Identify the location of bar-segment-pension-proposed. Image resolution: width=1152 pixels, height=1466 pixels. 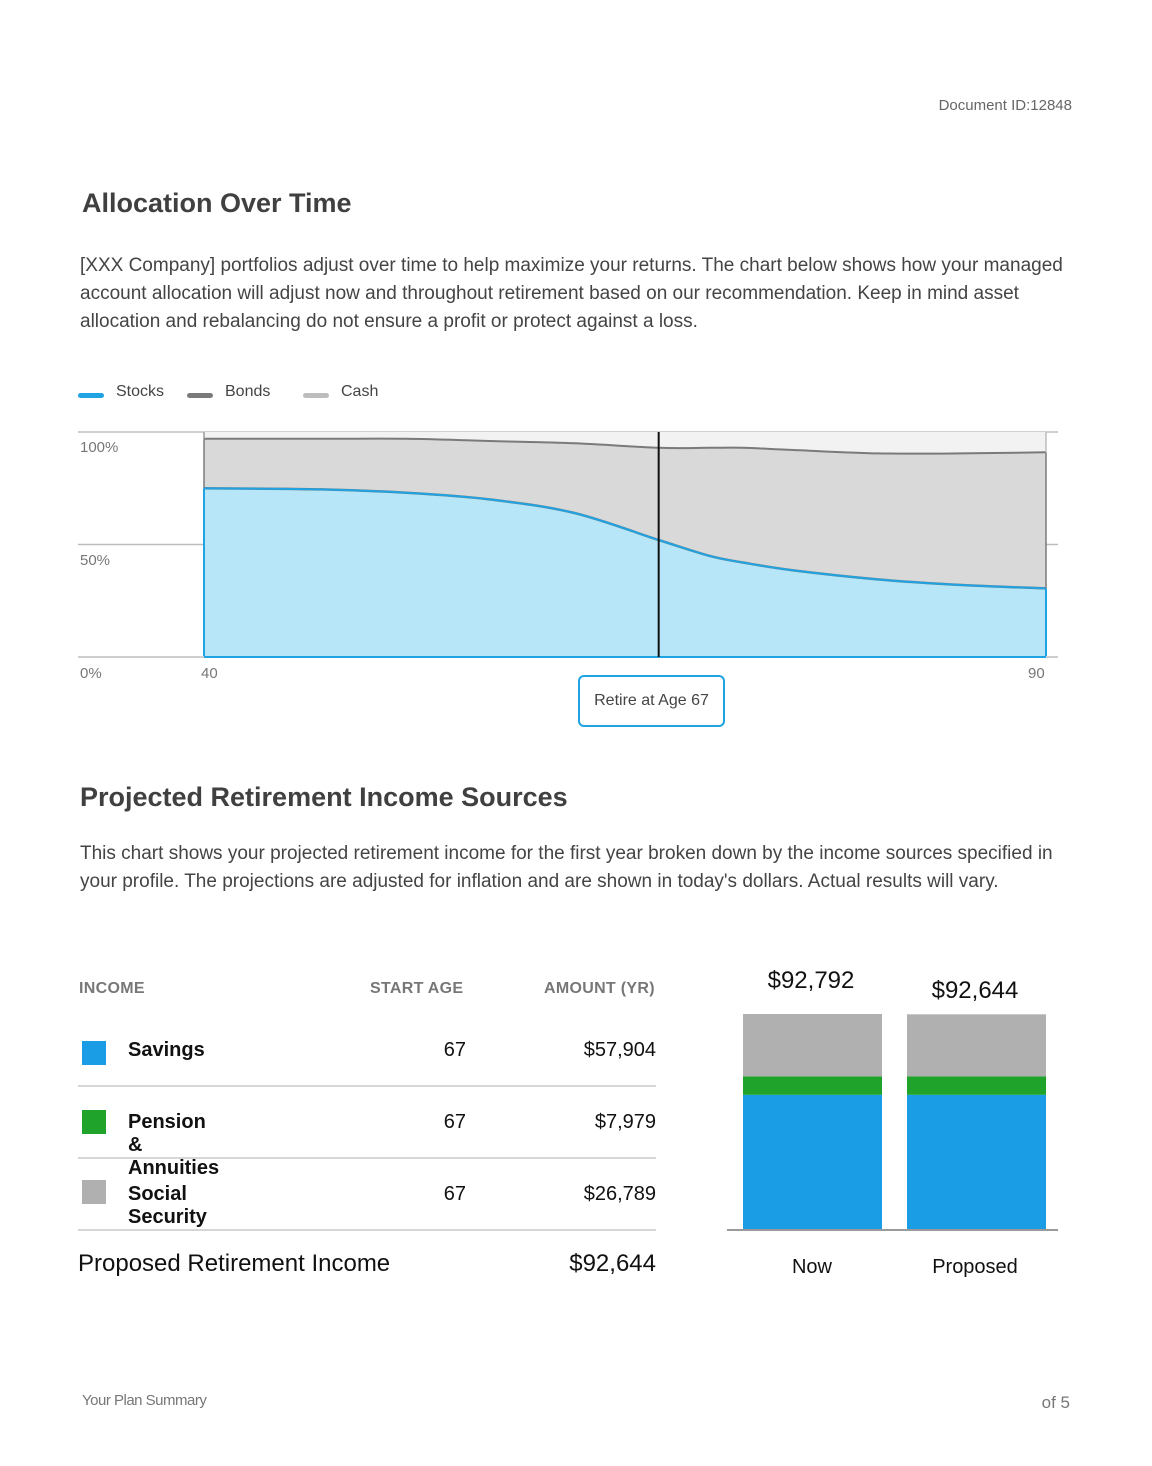
(976, 1085).